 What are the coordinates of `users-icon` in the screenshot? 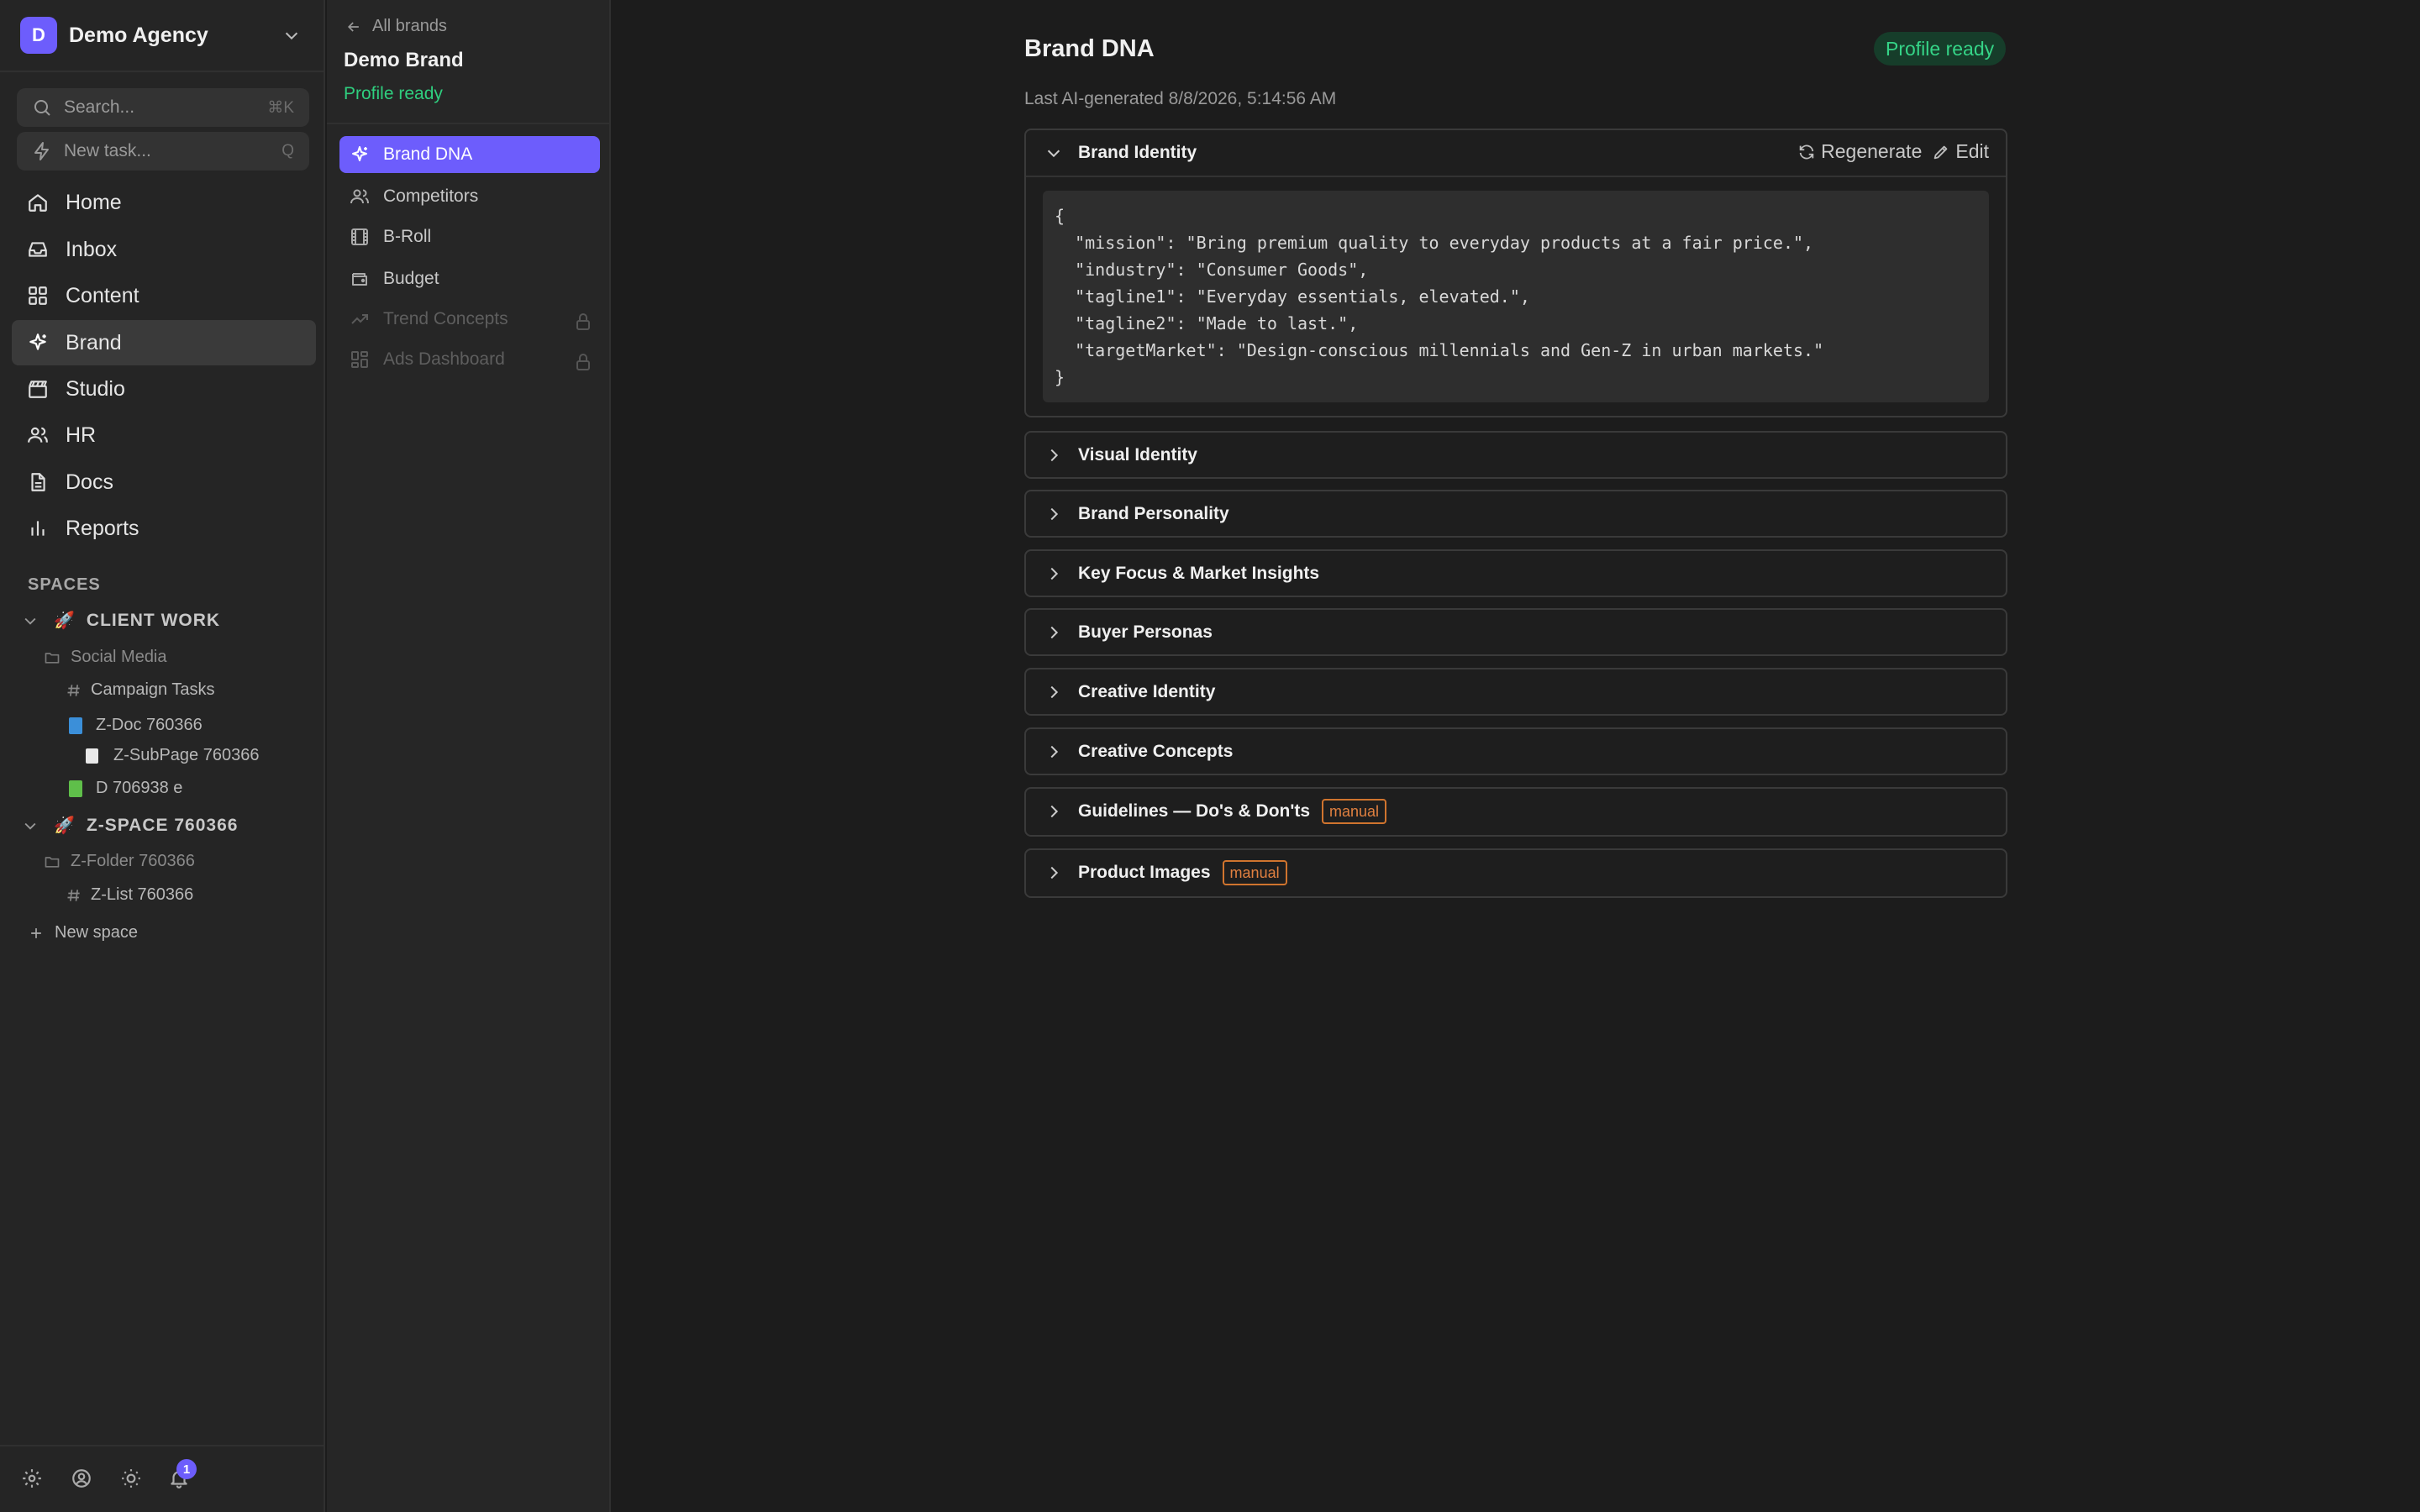 It's located at (46, 435).